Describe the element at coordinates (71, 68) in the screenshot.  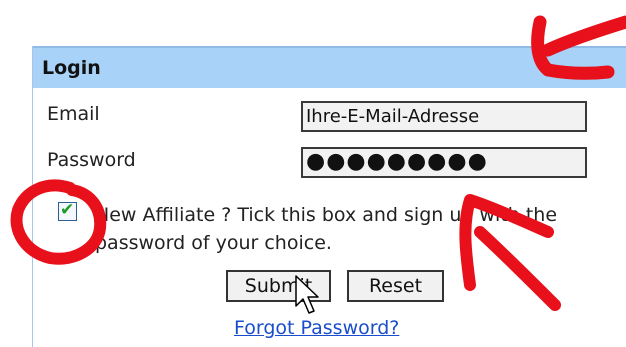
I see `login-title: Login` at that location.